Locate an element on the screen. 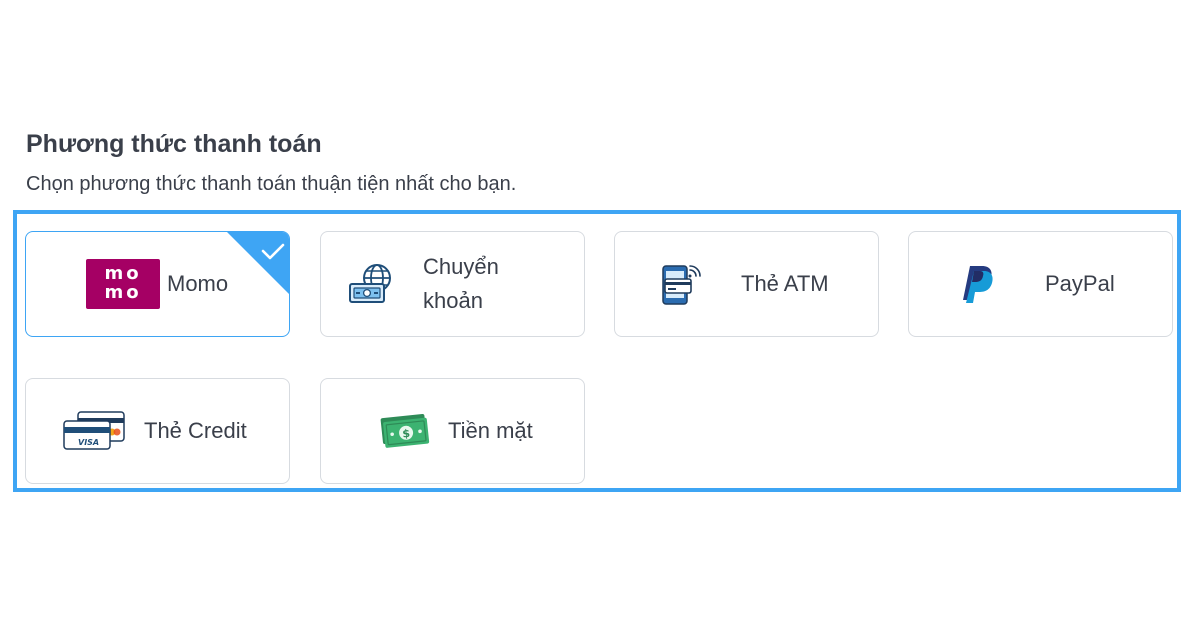 This screenshot has width=1200, height=630. payment-option-label-line-2: khoản is located at coordinates (453, 300).